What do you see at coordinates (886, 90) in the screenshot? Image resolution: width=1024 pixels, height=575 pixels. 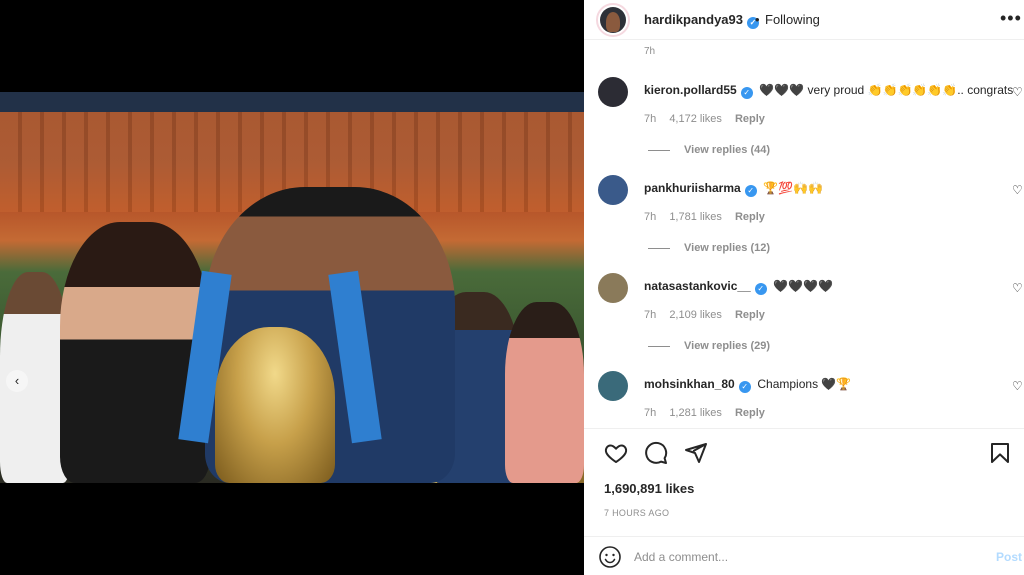 I see `comment-text: 🖤🖤🖤 very proud 👏👏👏👏👏👏.. congrats` at bounding box center [886, 90].